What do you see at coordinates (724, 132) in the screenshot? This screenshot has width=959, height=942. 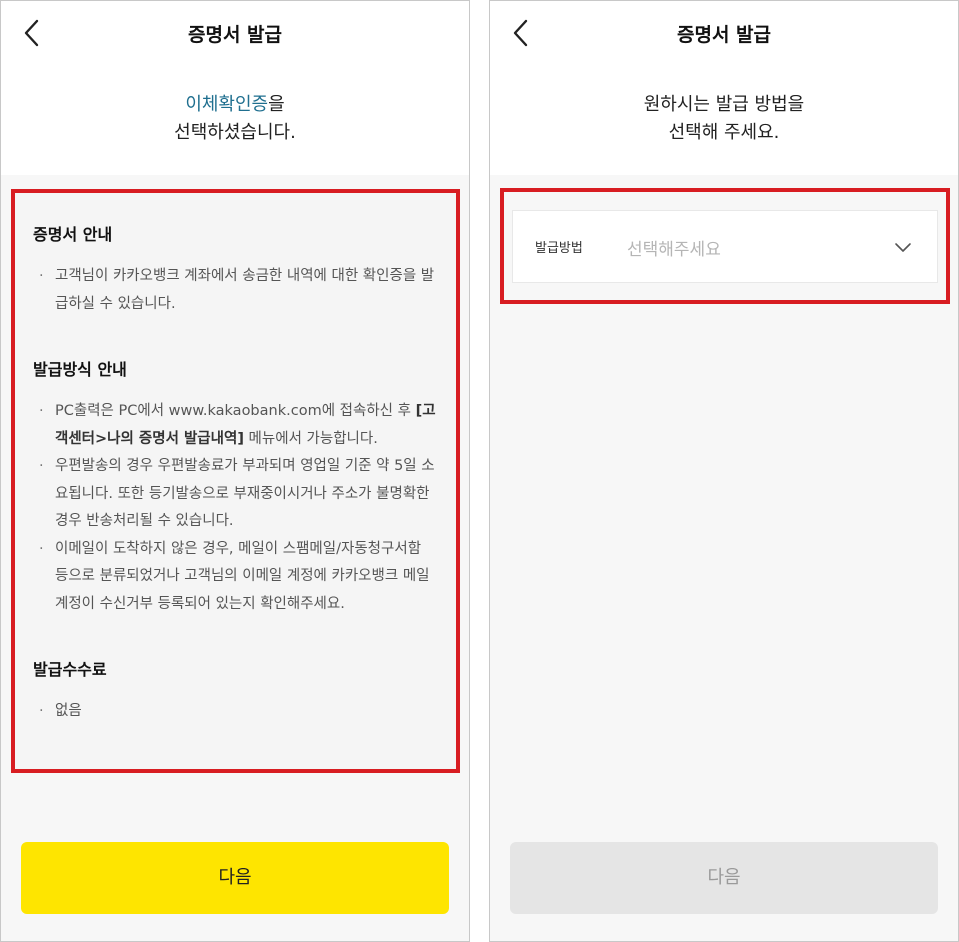 I see `headline-line-2: 선택해 주세요.` at bounding box center [724, 132].